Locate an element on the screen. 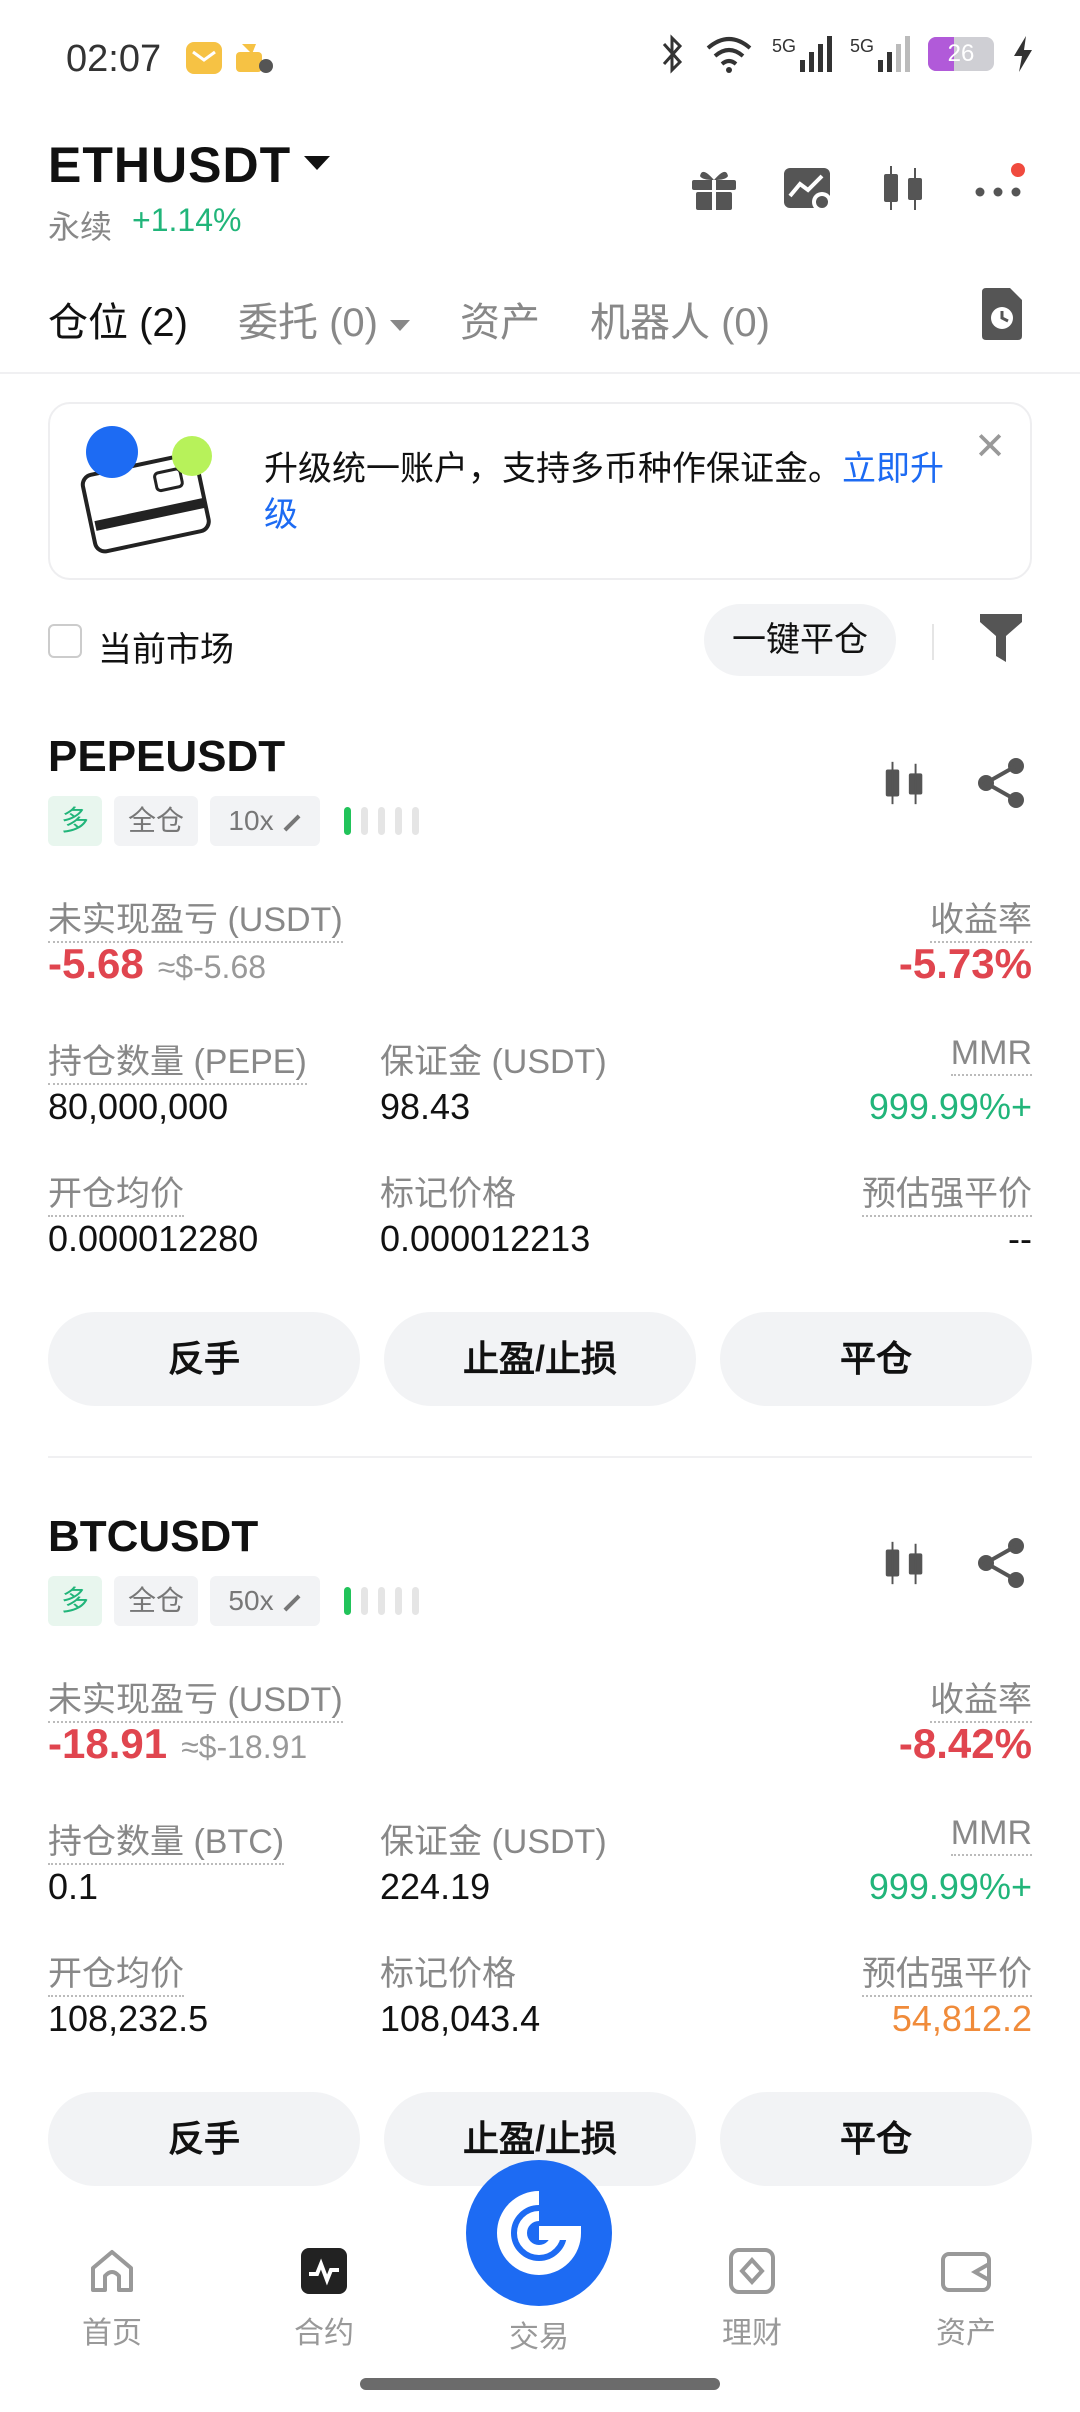 The image size is (1080, 2412). battery-indicator: 26 is located at coordinates (961, 54).